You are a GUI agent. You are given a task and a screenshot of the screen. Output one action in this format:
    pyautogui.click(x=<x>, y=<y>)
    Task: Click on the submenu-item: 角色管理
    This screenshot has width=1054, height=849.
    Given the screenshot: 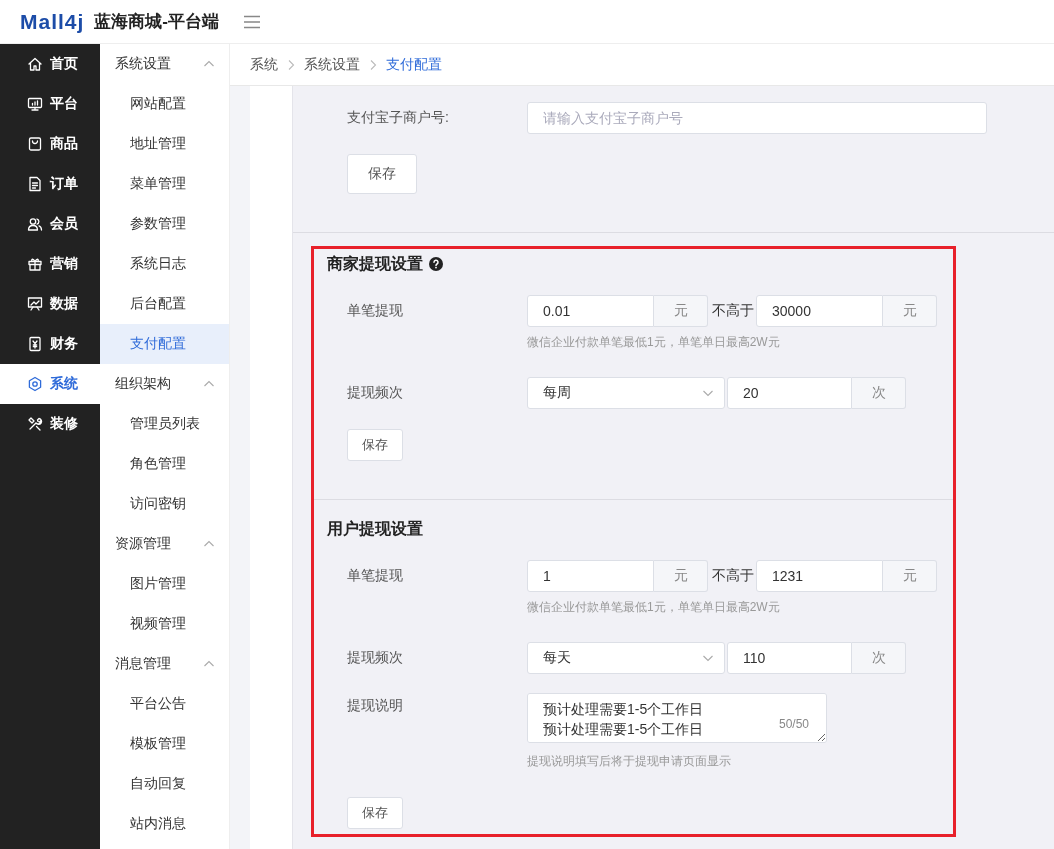 What is the action you would take?
    pyautogui.click(x=164, y=464)
    